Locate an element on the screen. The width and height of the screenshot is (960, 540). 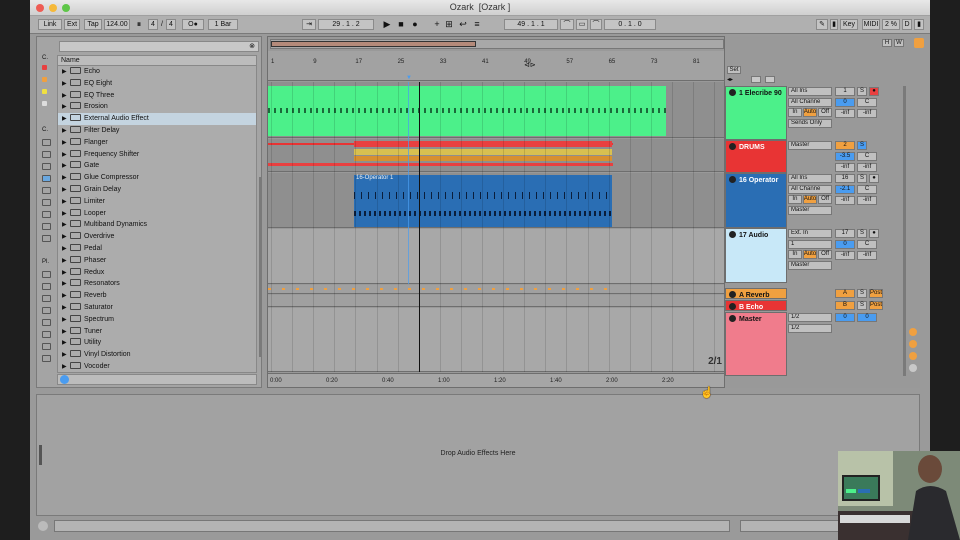
sig-denominator: 4 is located at coordinates (171, 24).